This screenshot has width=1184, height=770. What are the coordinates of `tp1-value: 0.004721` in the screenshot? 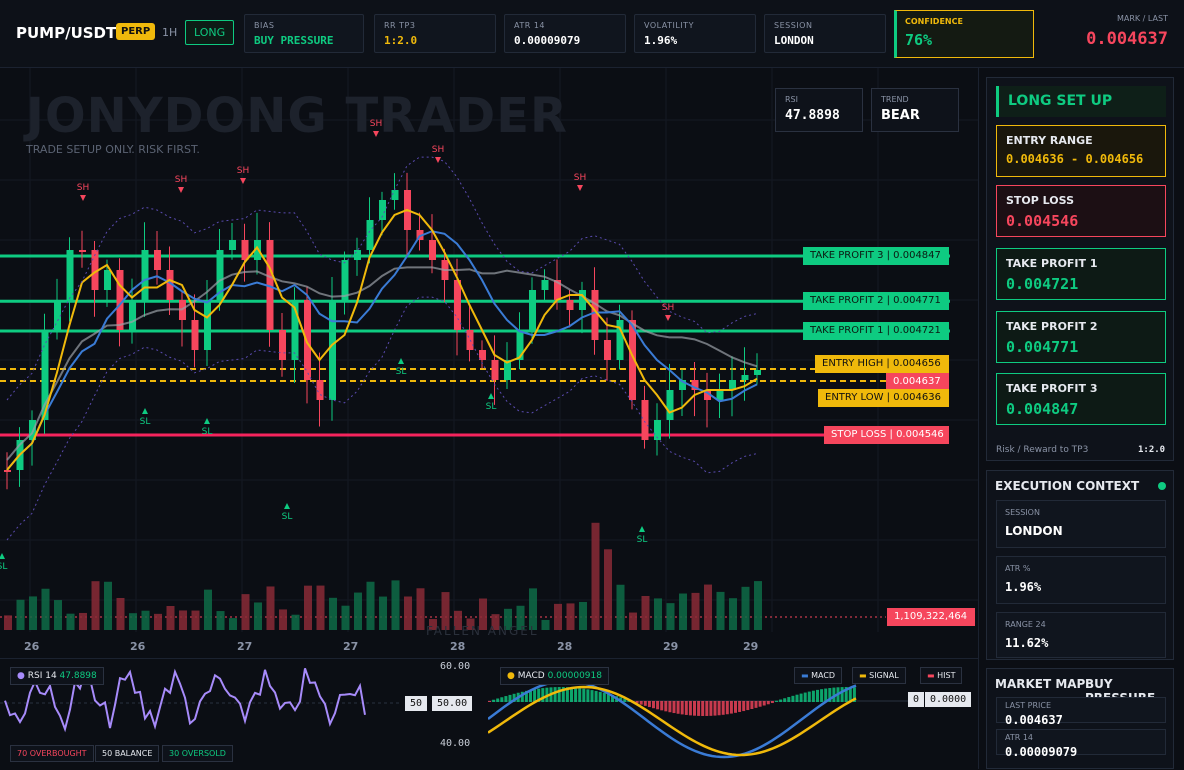 It's located at (1042, 284).